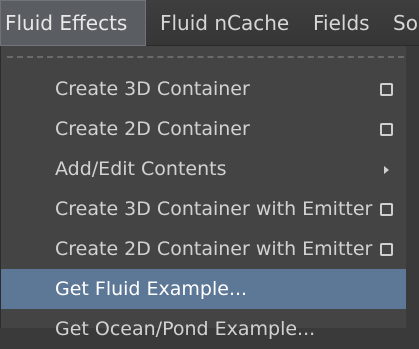  Describe the element at coordinates (152, 129) in the screenshot. I see `menu-item-label: Create 2D Container` at that location.